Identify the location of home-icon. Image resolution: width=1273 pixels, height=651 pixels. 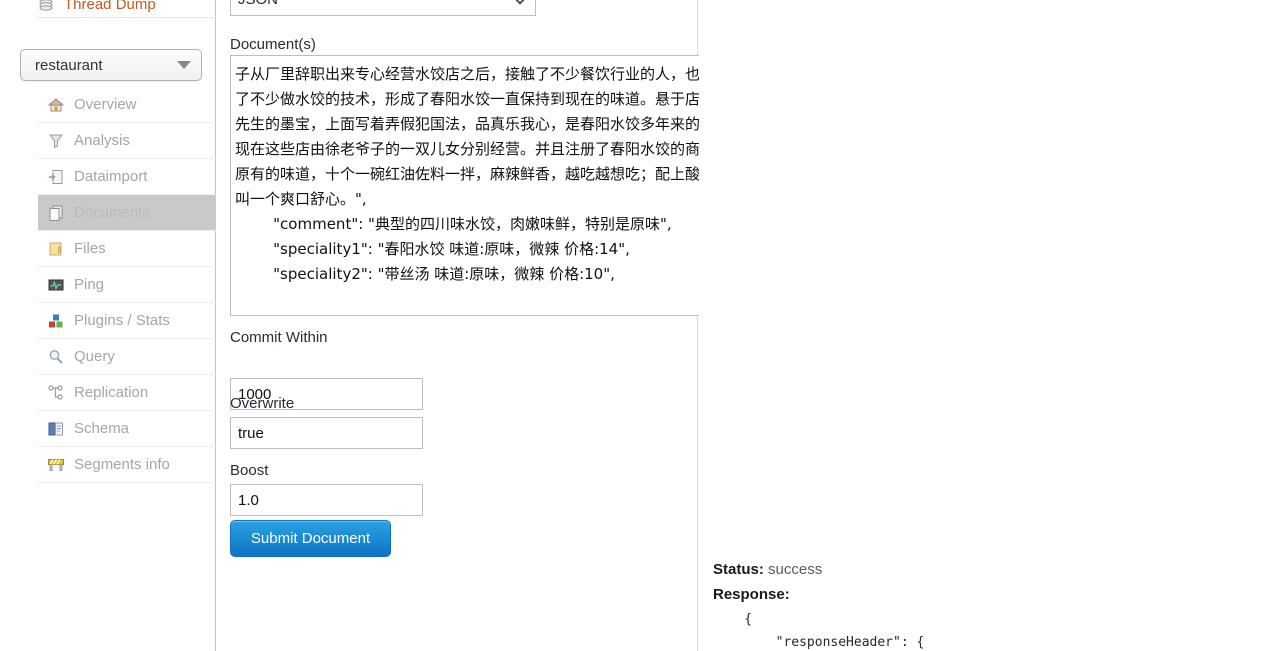
(56, 105).